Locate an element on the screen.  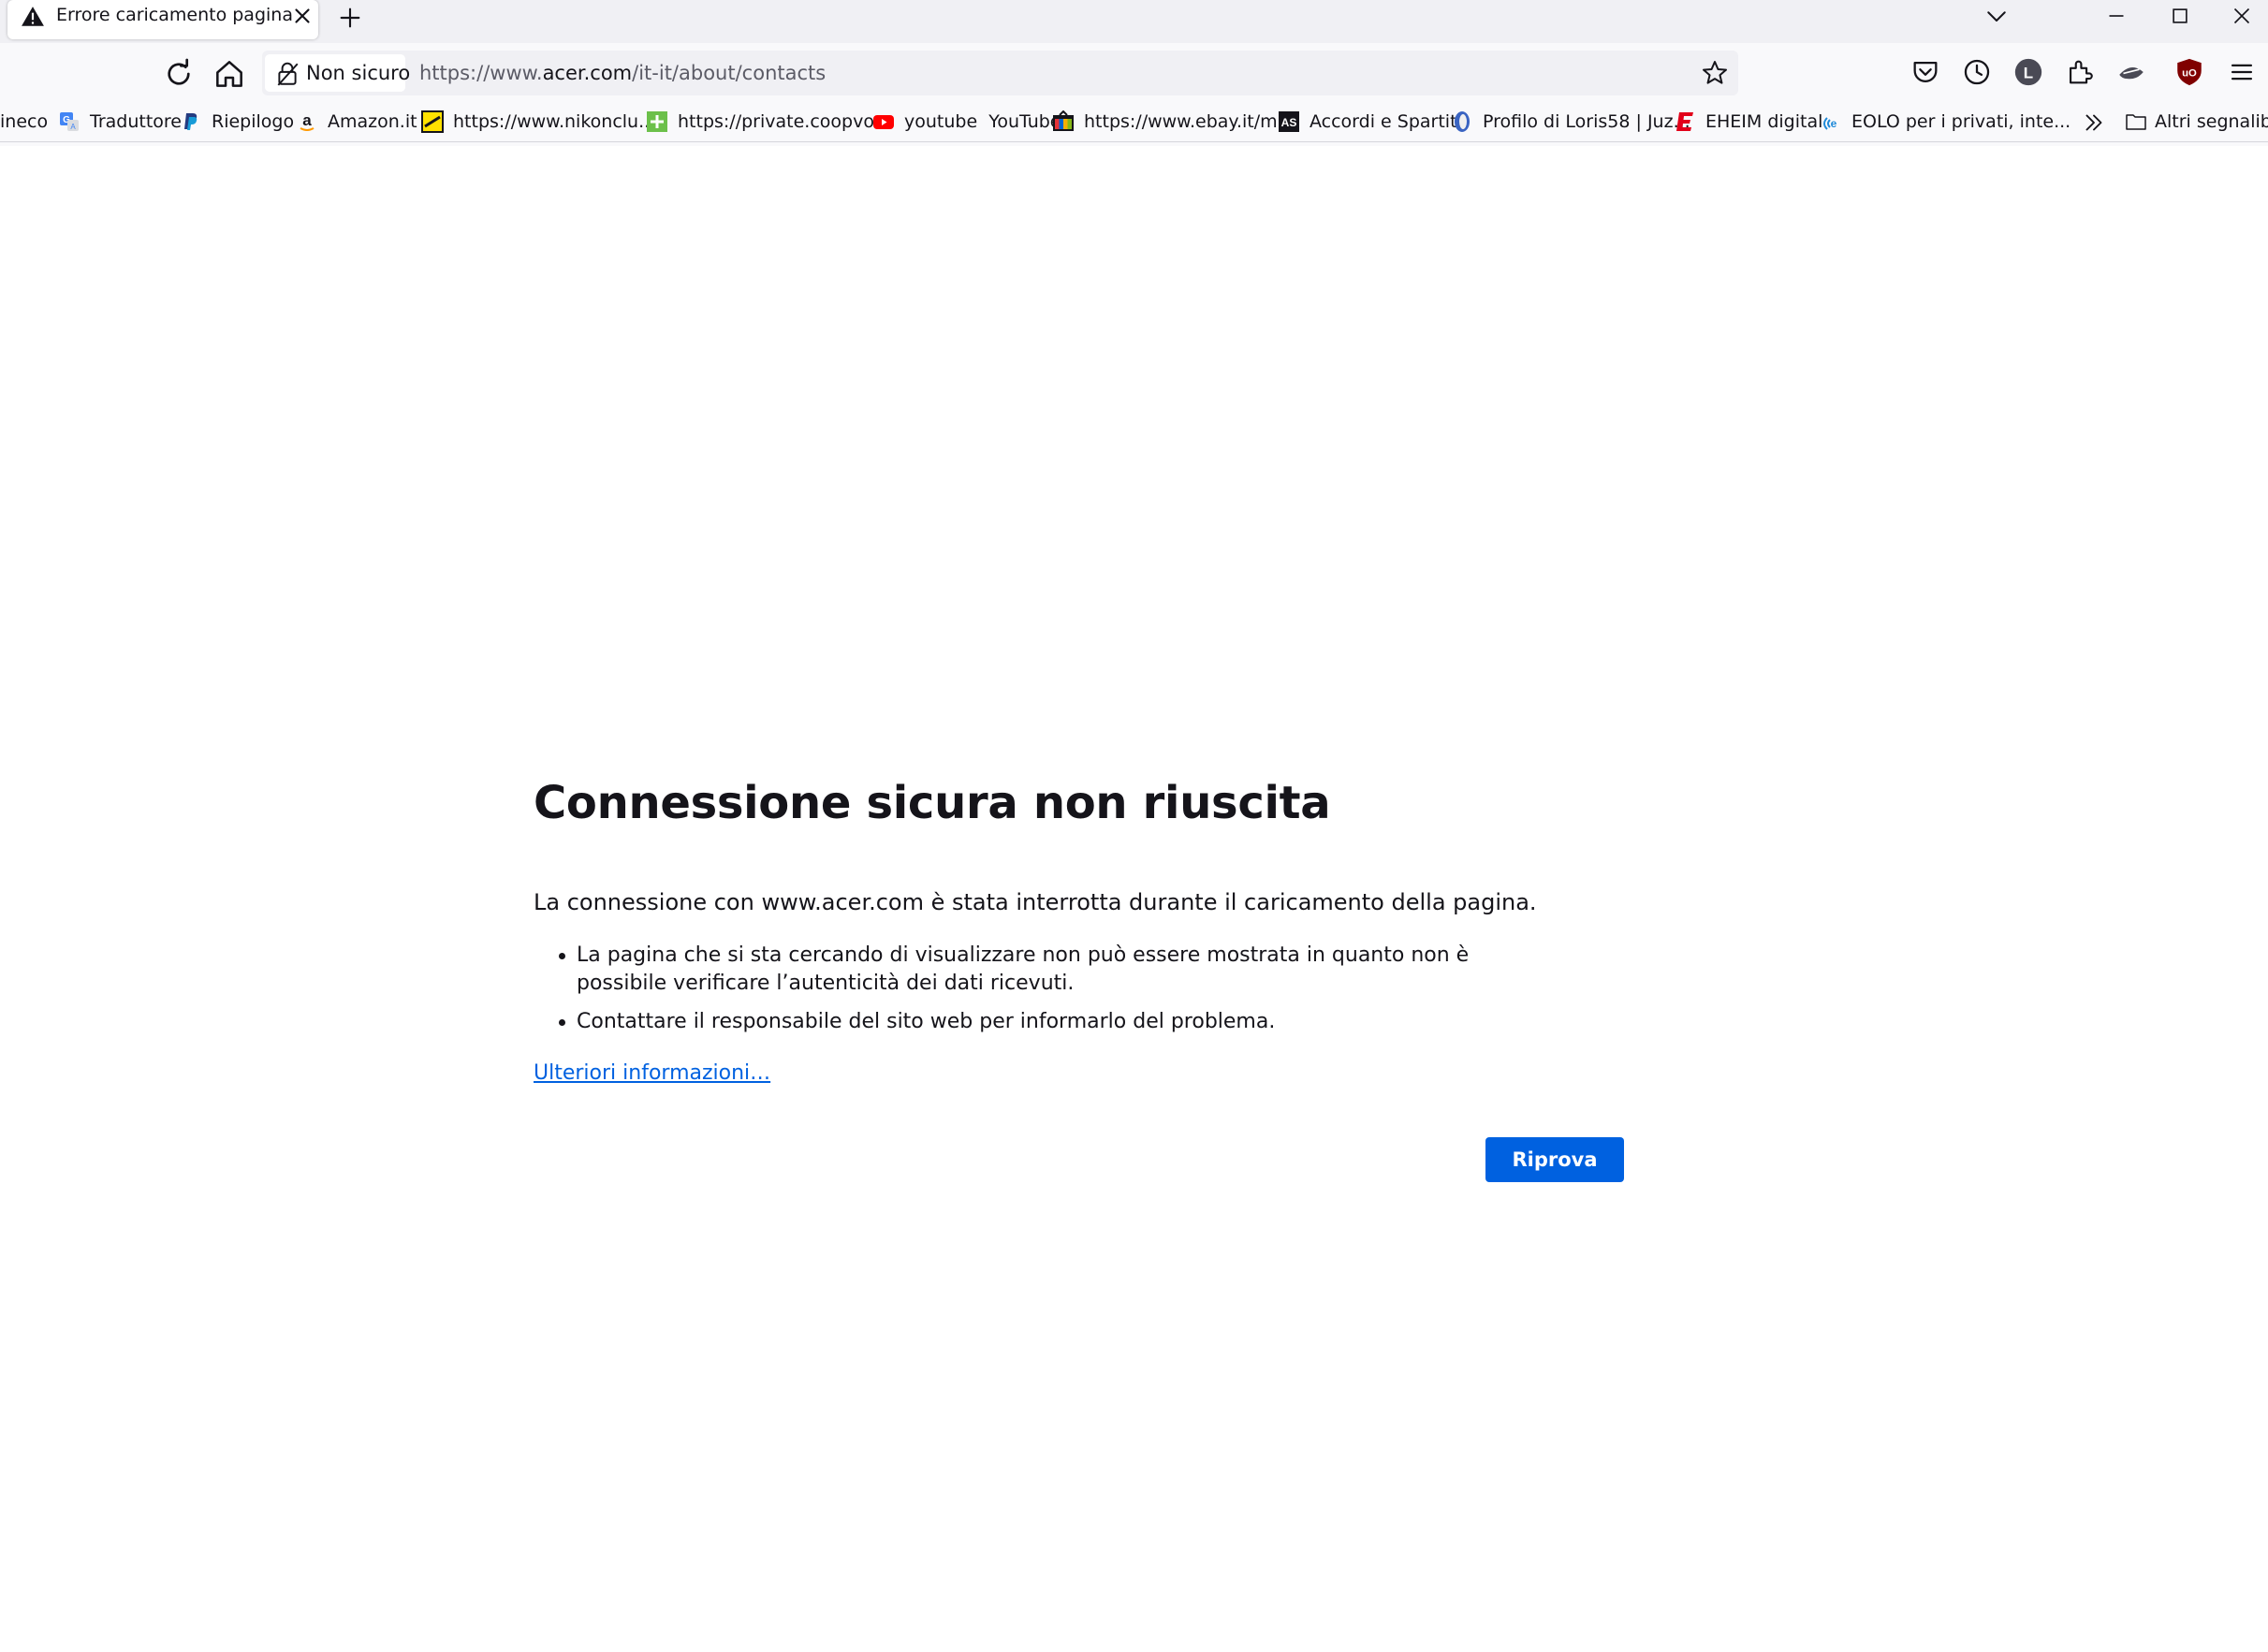
bookmark-item: G A Traduttore is located at coordinates (120, 122).